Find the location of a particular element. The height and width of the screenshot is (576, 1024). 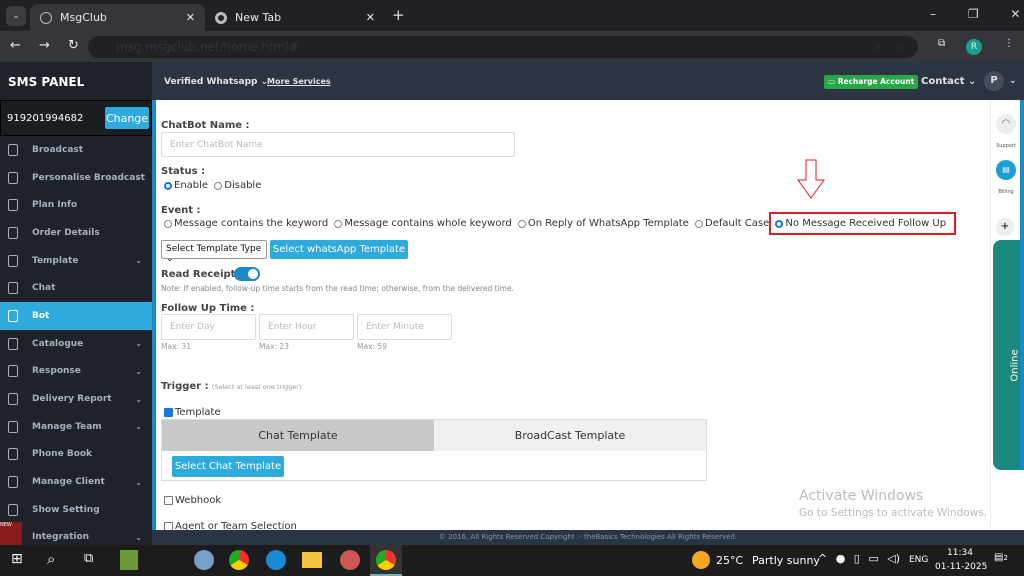

sidebar-item-delivery-report: Delivery Report ⌄ is located at coordinates (76, 399).